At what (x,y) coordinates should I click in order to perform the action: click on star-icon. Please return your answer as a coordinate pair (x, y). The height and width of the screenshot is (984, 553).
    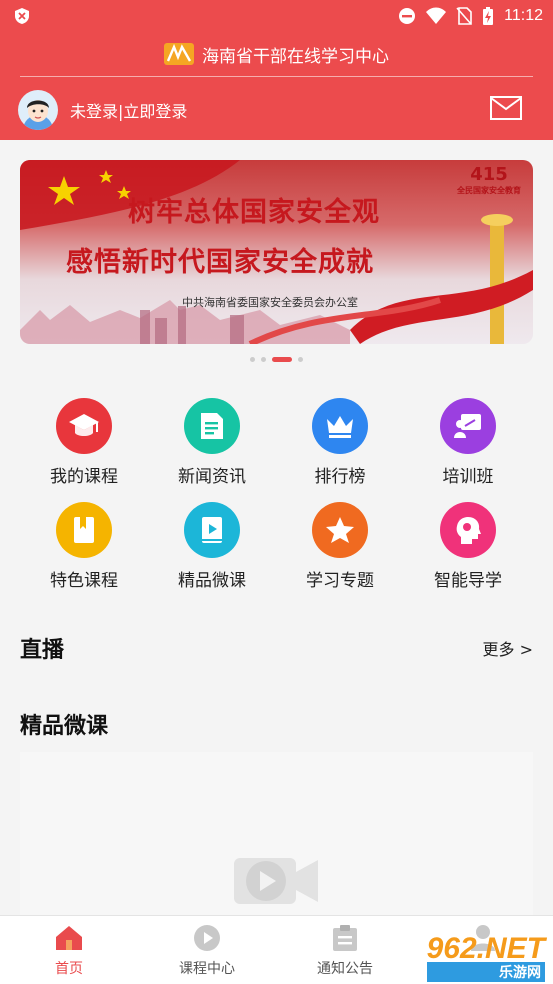
    Looking at the image, I should click on (340, 530).